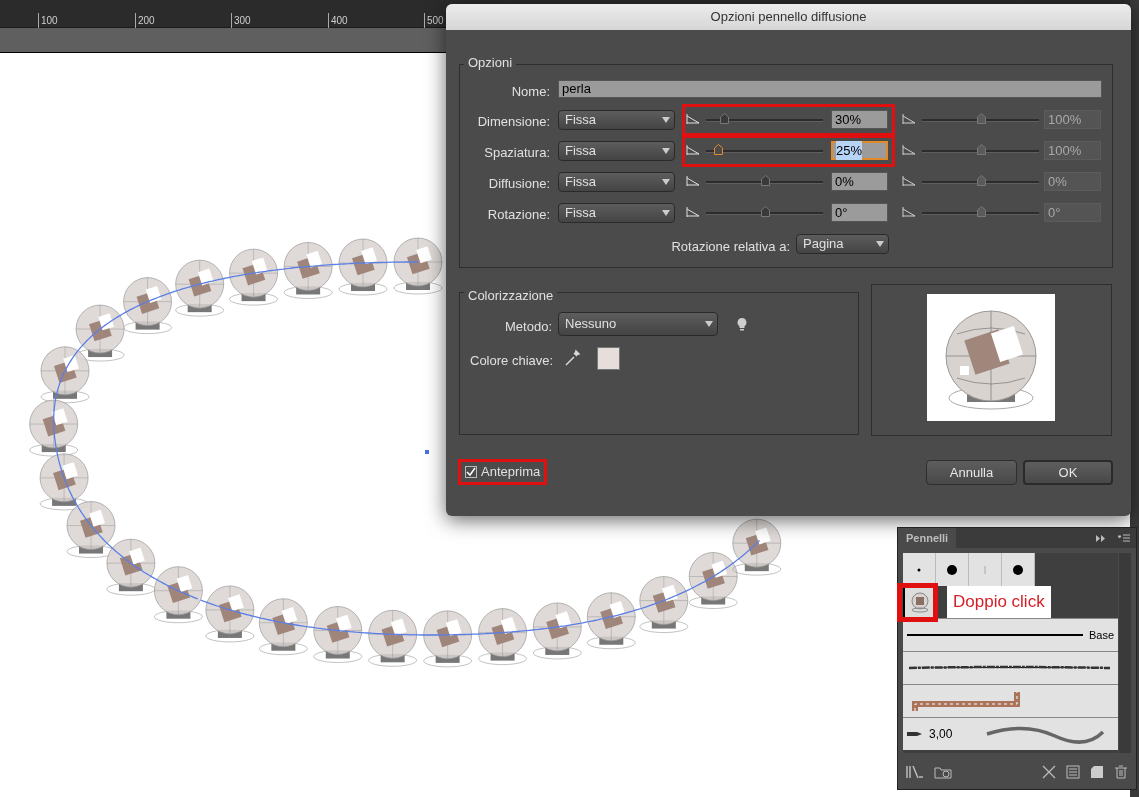 The height and width of the screenshot is (797, 1139). What do you see at coordinates (638, 324) in the screenshot?
I see `dropdown: Nessuno` at bounding box center [638, 324].